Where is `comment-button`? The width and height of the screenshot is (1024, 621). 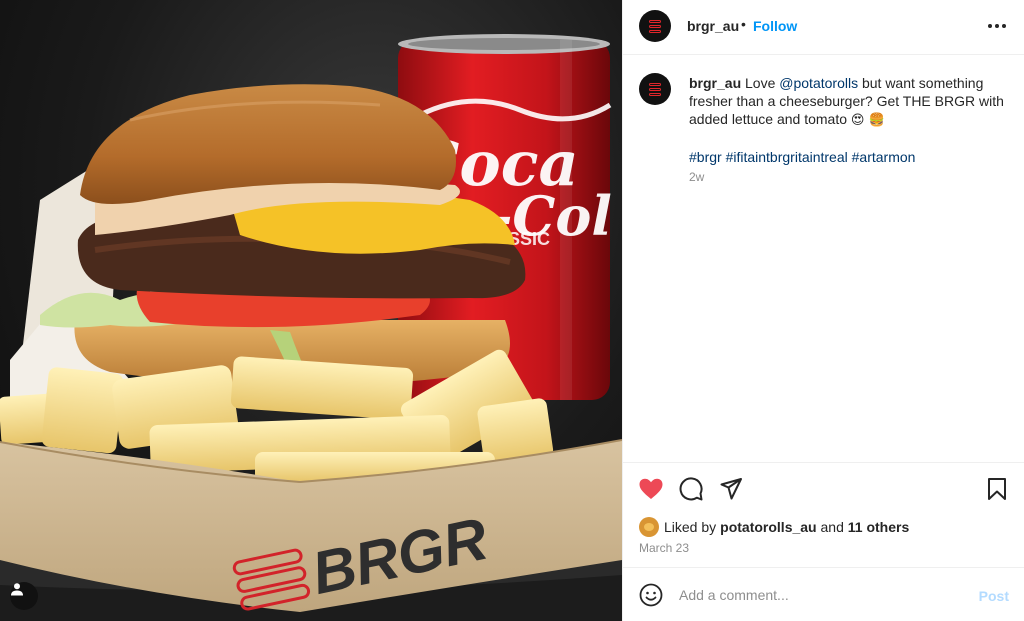 comment-button is located at coordinates (691, 489).